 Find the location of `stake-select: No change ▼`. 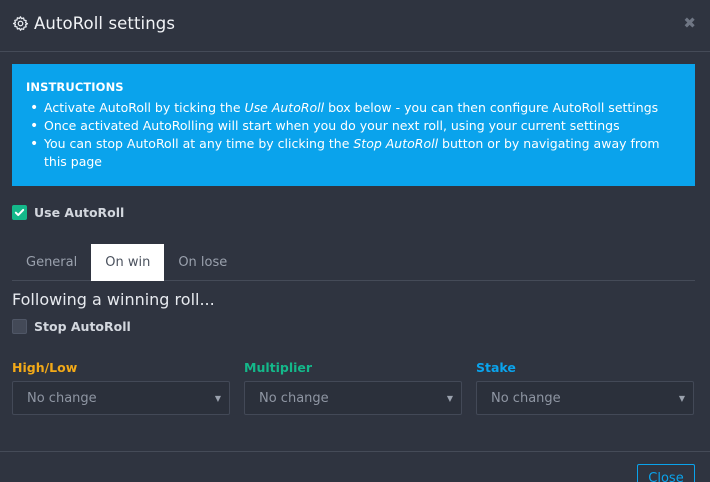

stake-select: No change ▼ is located at coordinates (585, 398).